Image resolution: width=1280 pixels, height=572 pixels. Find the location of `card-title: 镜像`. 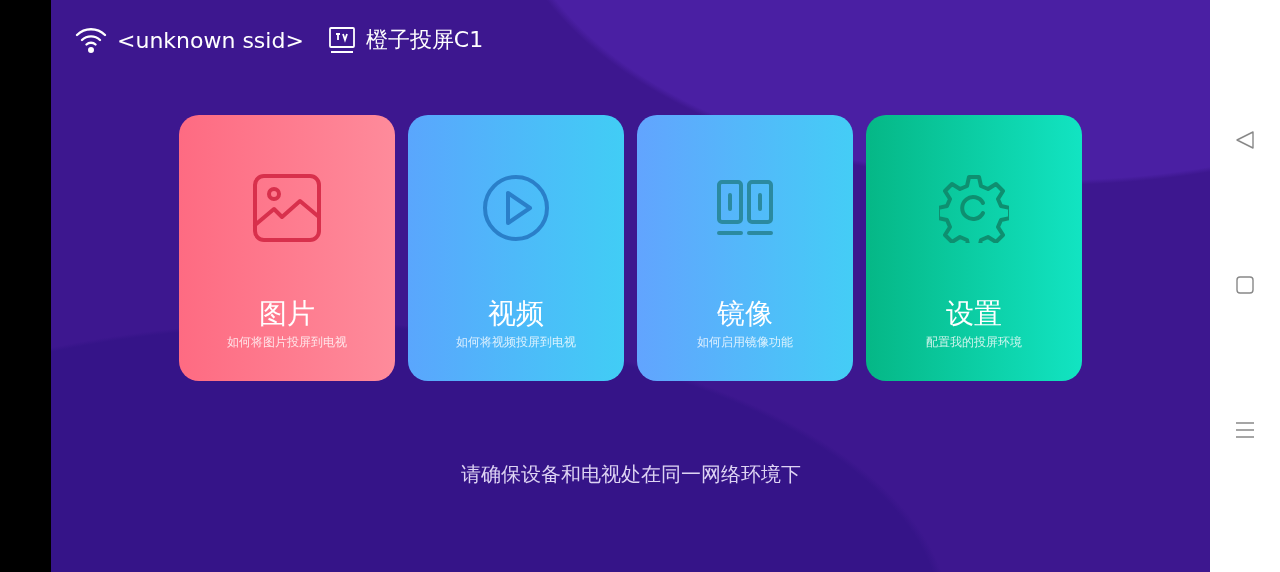

card-title: 镜像 is located at coordinates (745, 314).